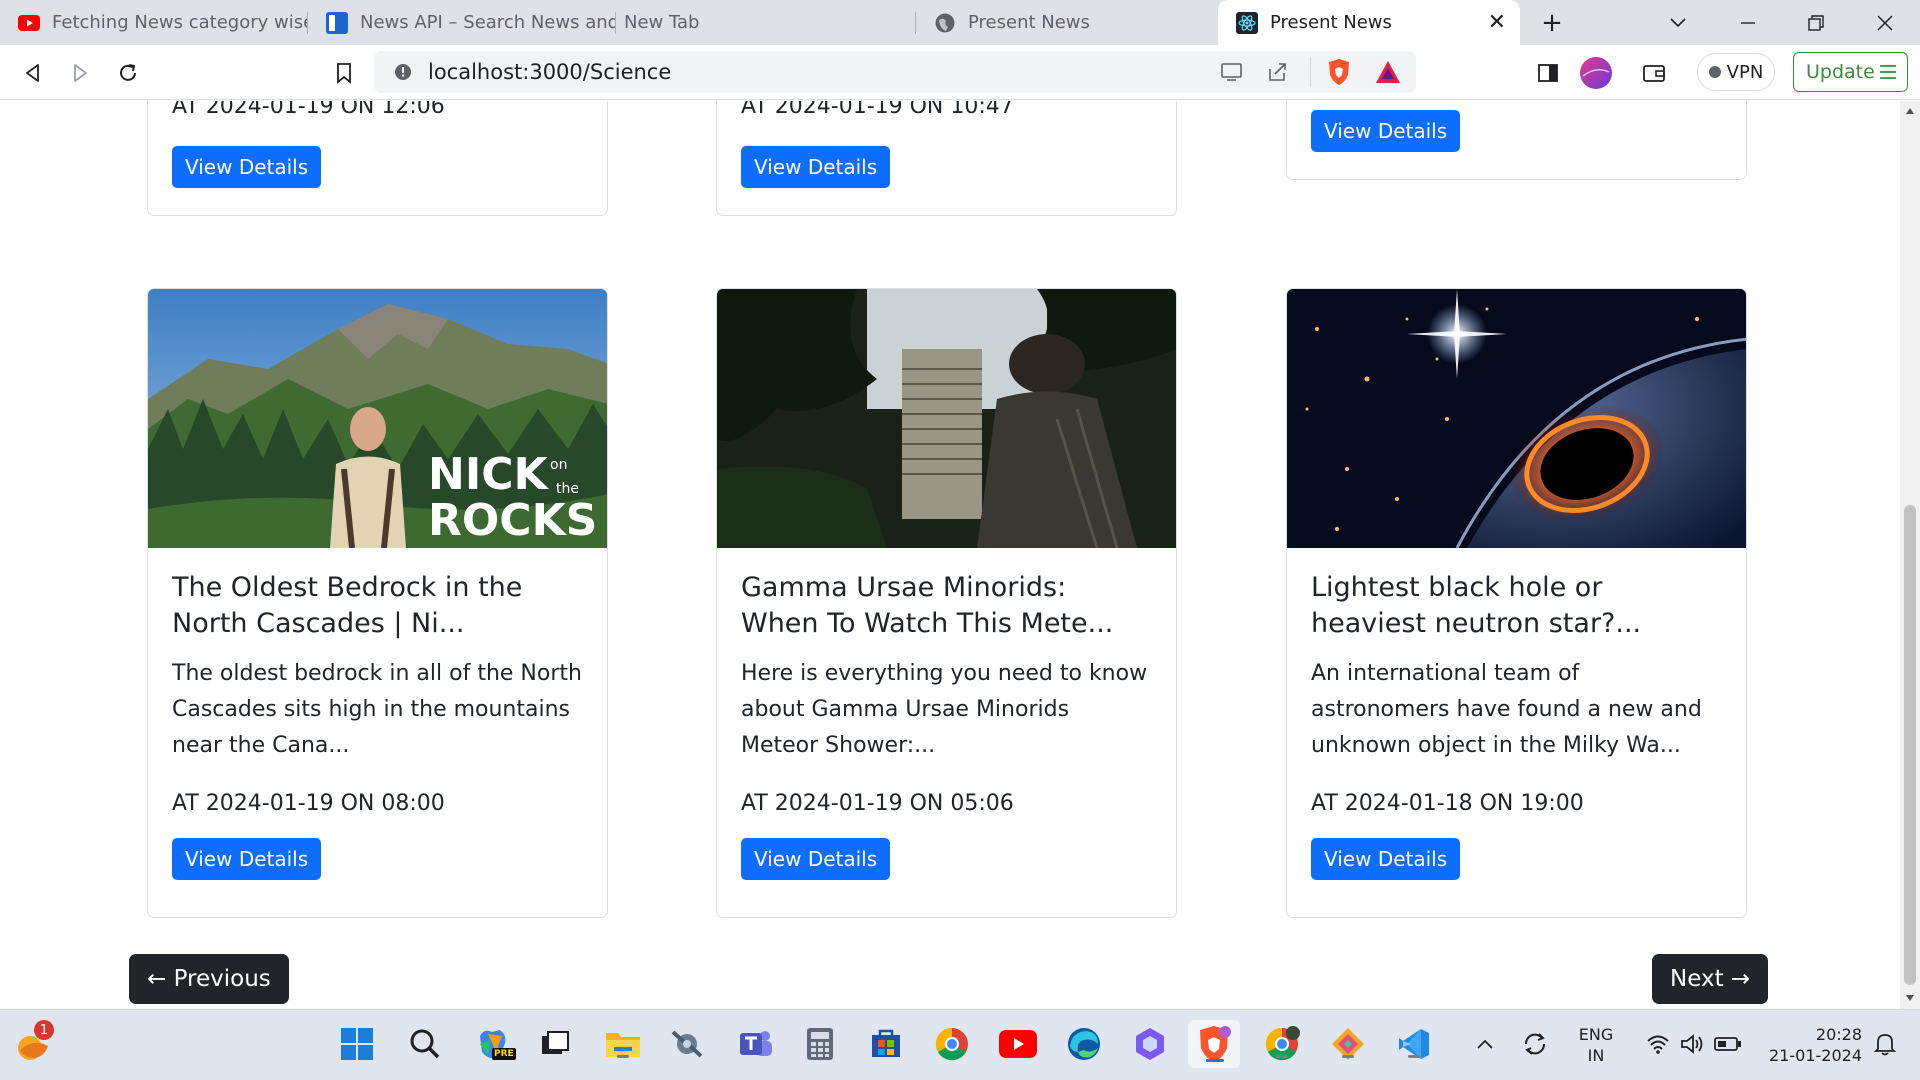  I want to click on update-button: Update, so click(1850, 72).